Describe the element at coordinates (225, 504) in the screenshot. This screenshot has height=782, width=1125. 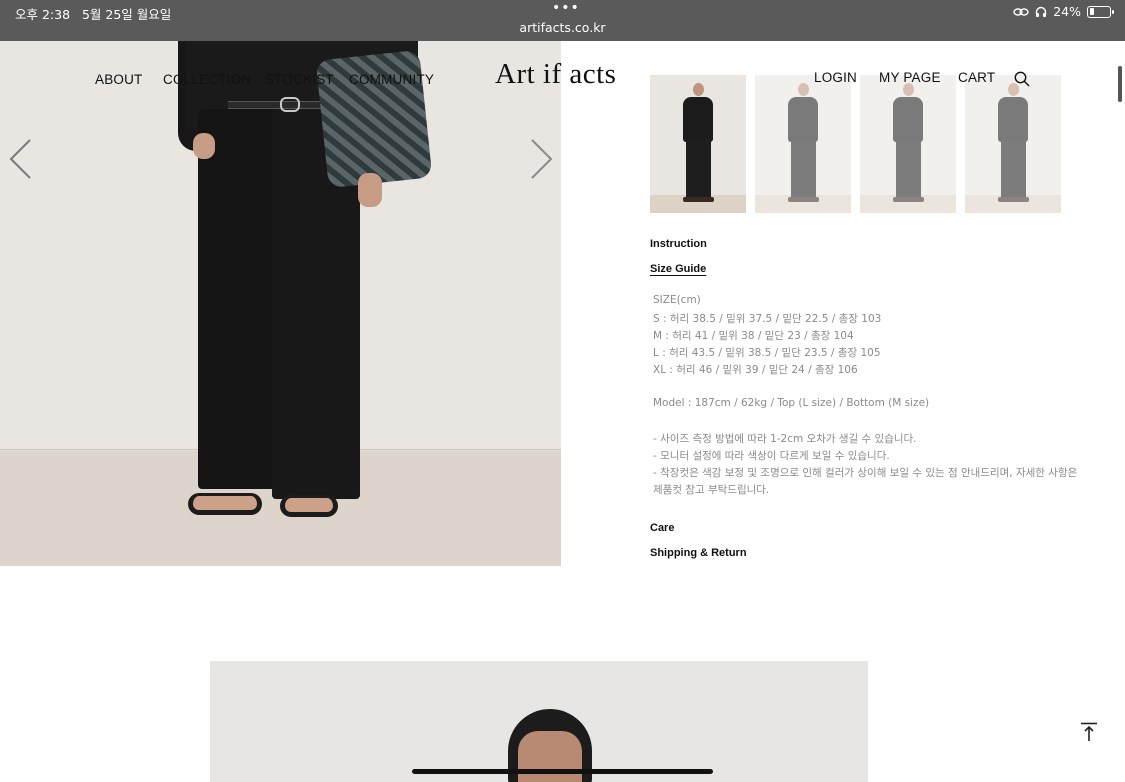
I see `sandal-left` at that location.